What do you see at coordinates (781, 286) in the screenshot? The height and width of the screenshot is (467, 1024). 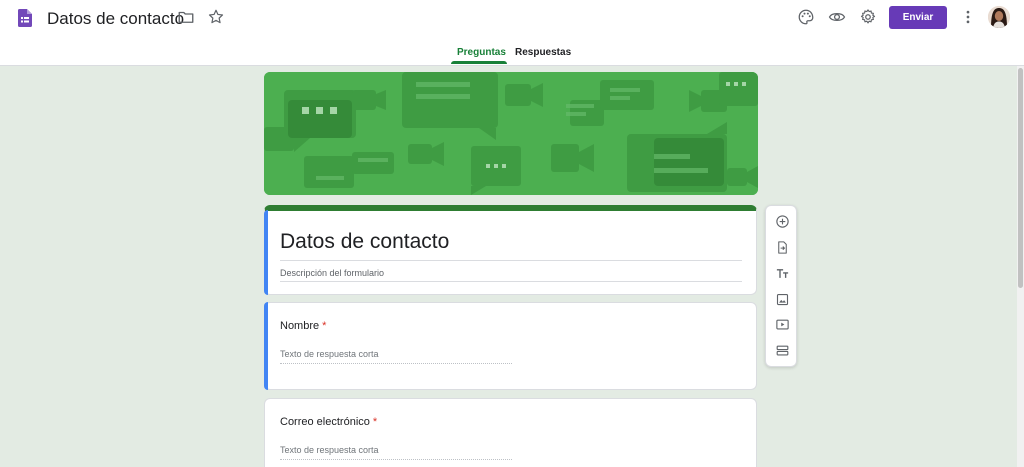 I see `floating-toolbar` at bounding box center [781, 286].